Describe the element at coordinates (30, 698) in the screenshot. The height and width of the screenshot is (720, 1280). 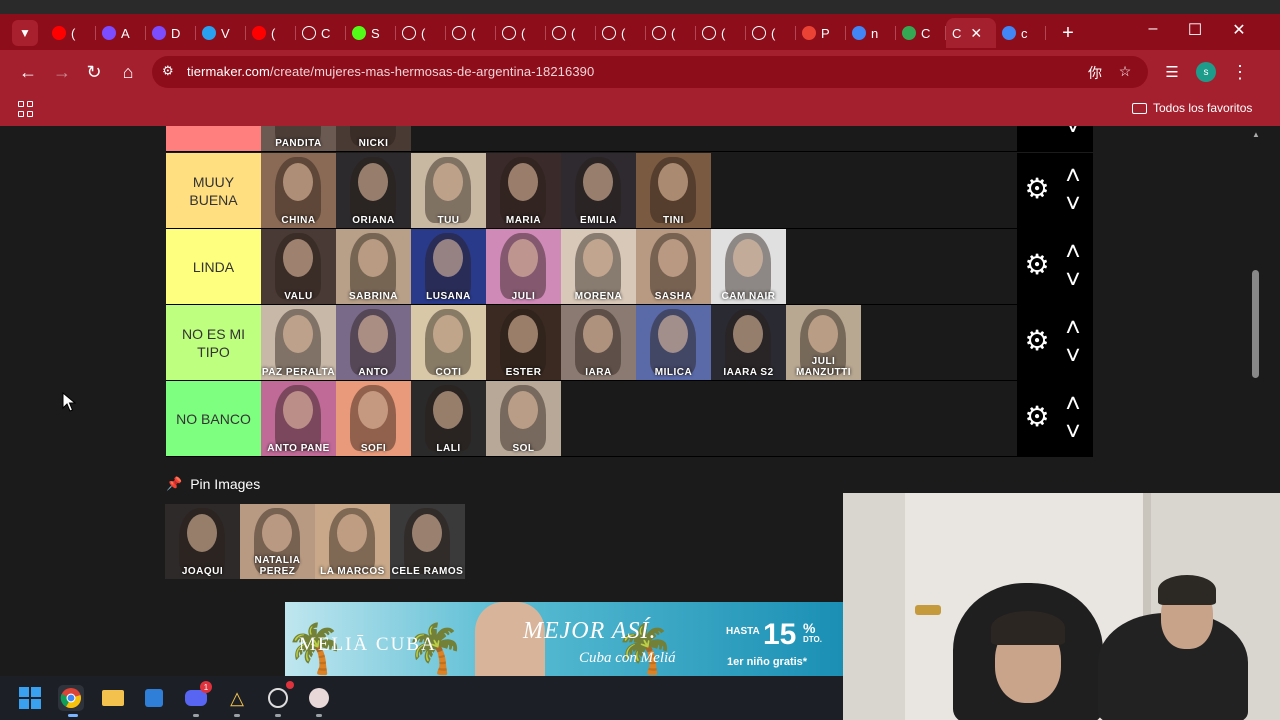
I see `windows-start-button` at that location.